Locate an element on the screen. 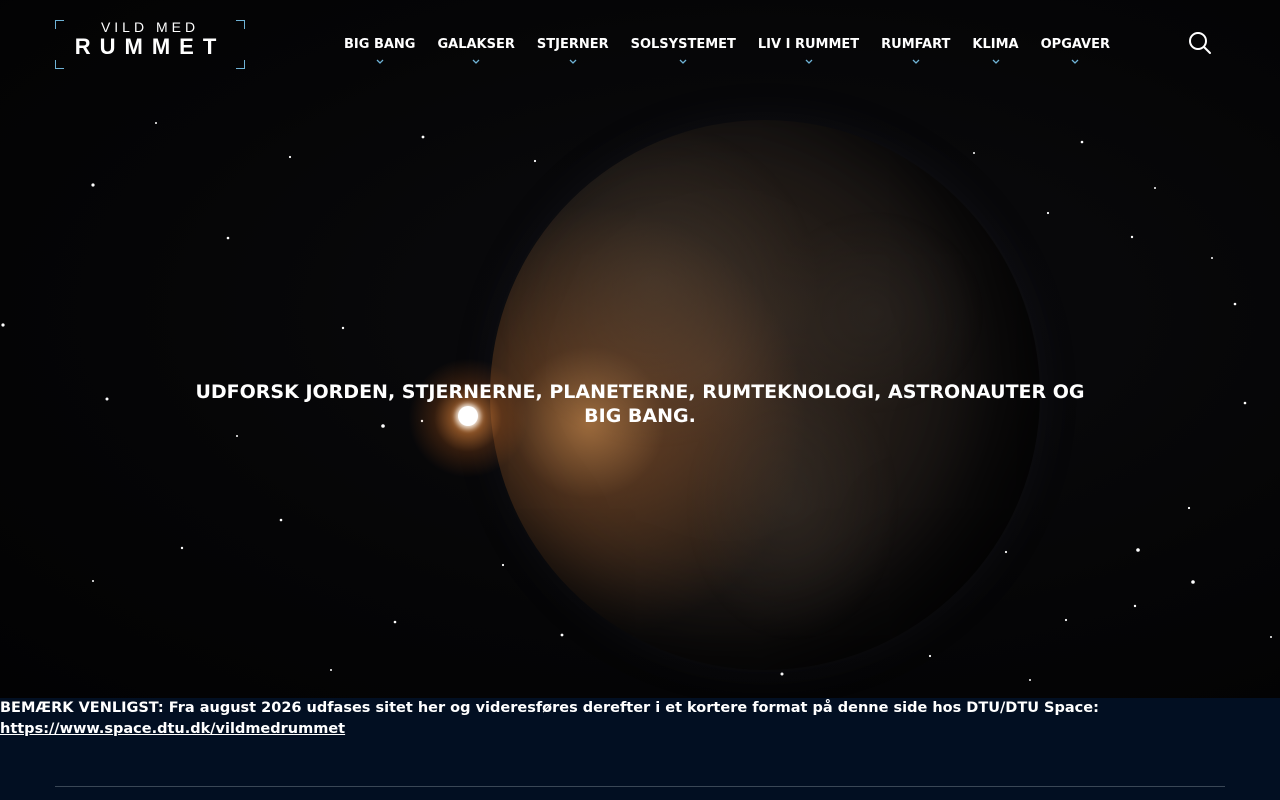 The image size is (1280, 800). search-button is located at coordinates (1200, 43).